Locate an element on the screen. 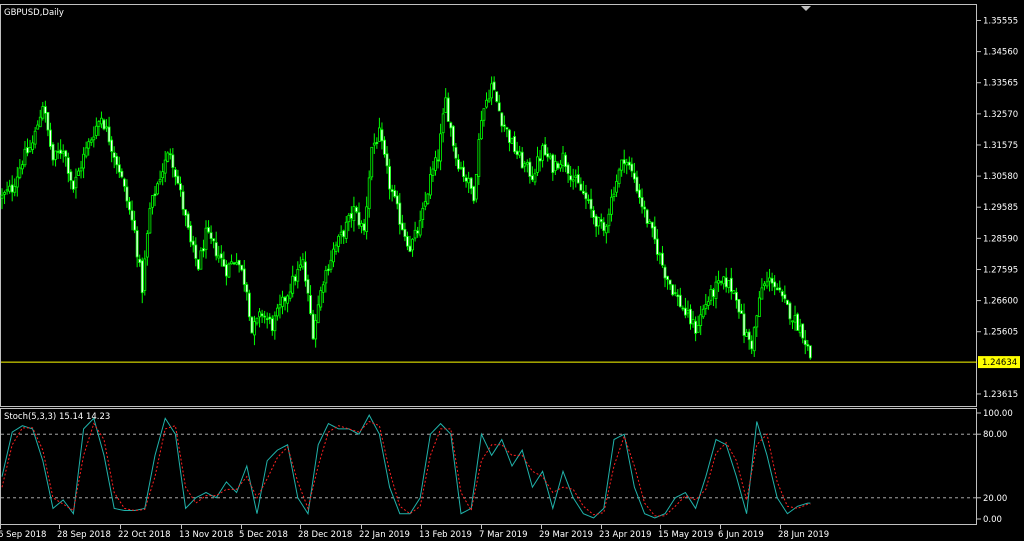 The height and width of the screenshot is (541, 1024). shift-marker-icon is located at coordinates (806, 8).